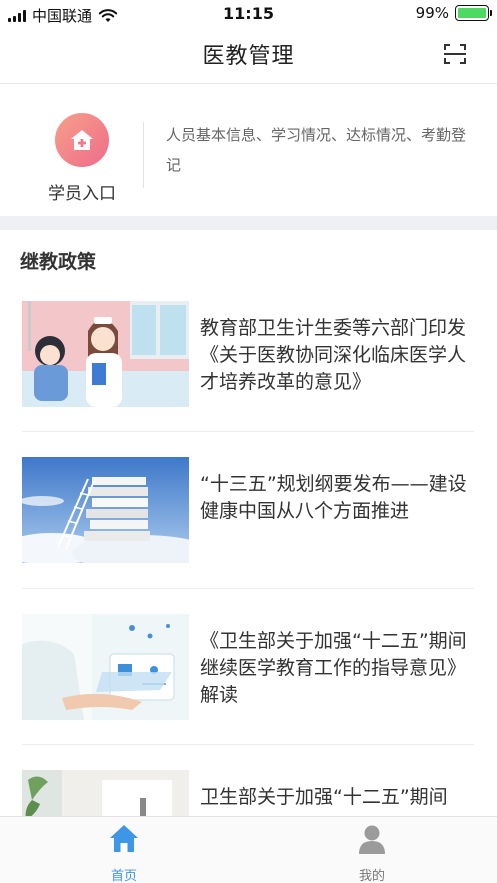 This screenshot has width=497, height=883. What do you see at coordinates (58, 262) in the screenshot?
I see `section-title: 继教政策` at bounding box center [58, 262].